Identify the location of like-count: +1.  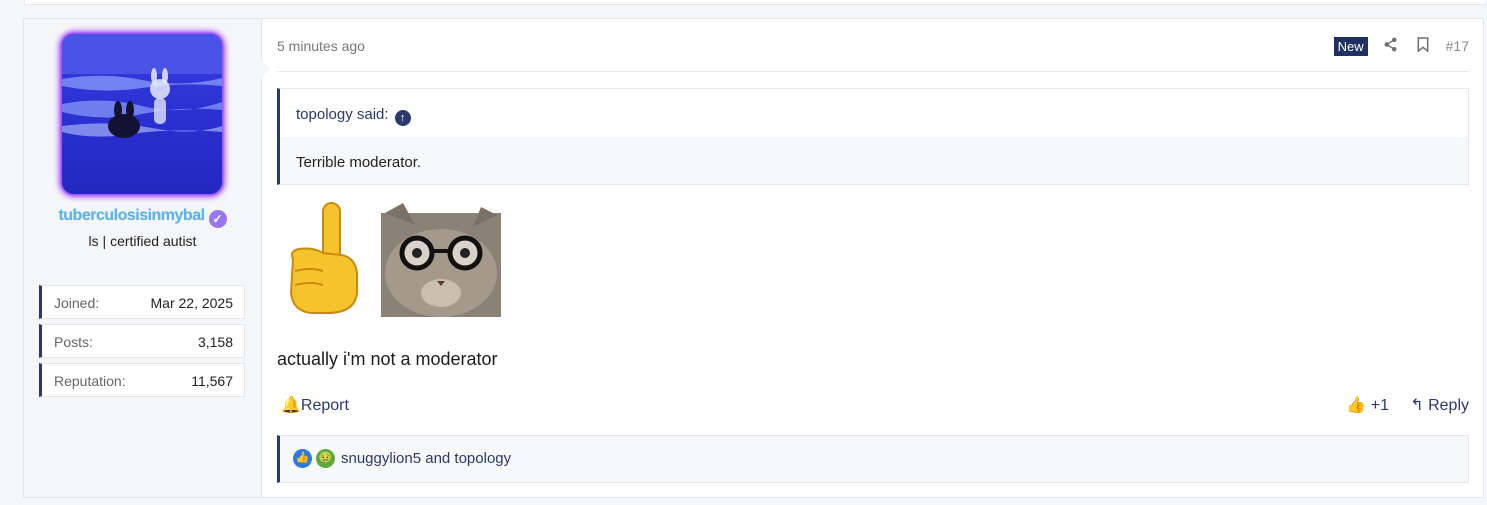
(1379, 405).